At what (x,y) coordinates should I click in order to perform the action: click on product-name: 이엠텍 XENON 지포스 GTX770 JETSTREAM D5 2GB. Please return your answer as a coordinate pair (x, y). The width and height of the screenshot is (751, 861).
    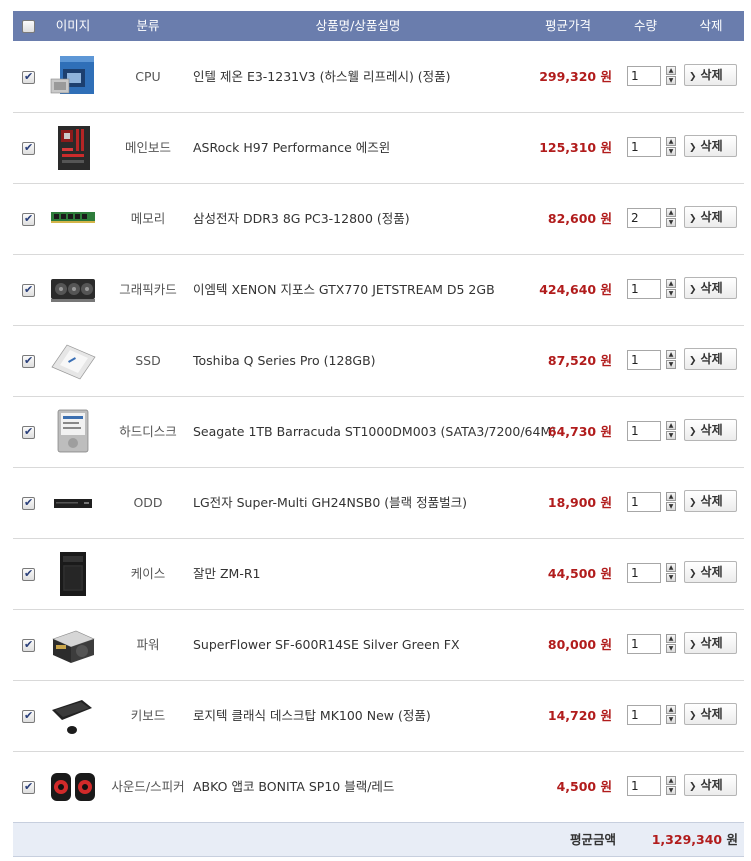
    Looking at the image, I should click on (344, 290).